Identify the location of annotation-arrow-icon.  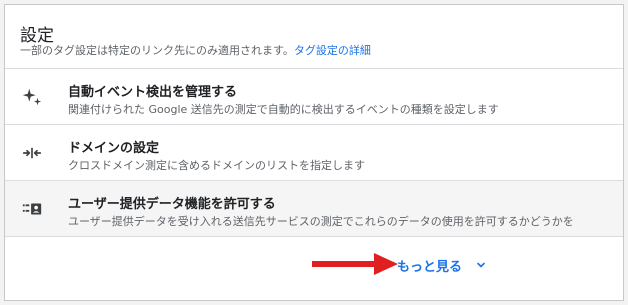
(355, 264).